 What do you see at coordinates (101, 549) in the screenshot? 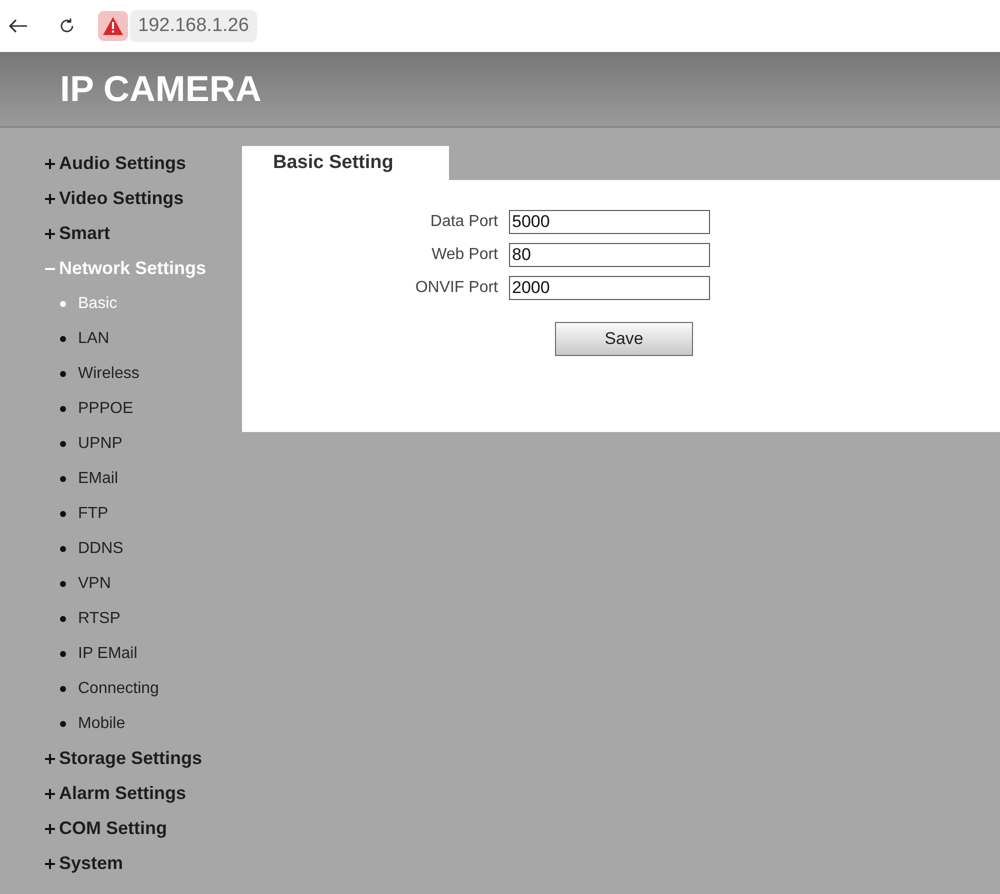
I see `sidebar-item: DDNS` at bounding box center [101, 549].